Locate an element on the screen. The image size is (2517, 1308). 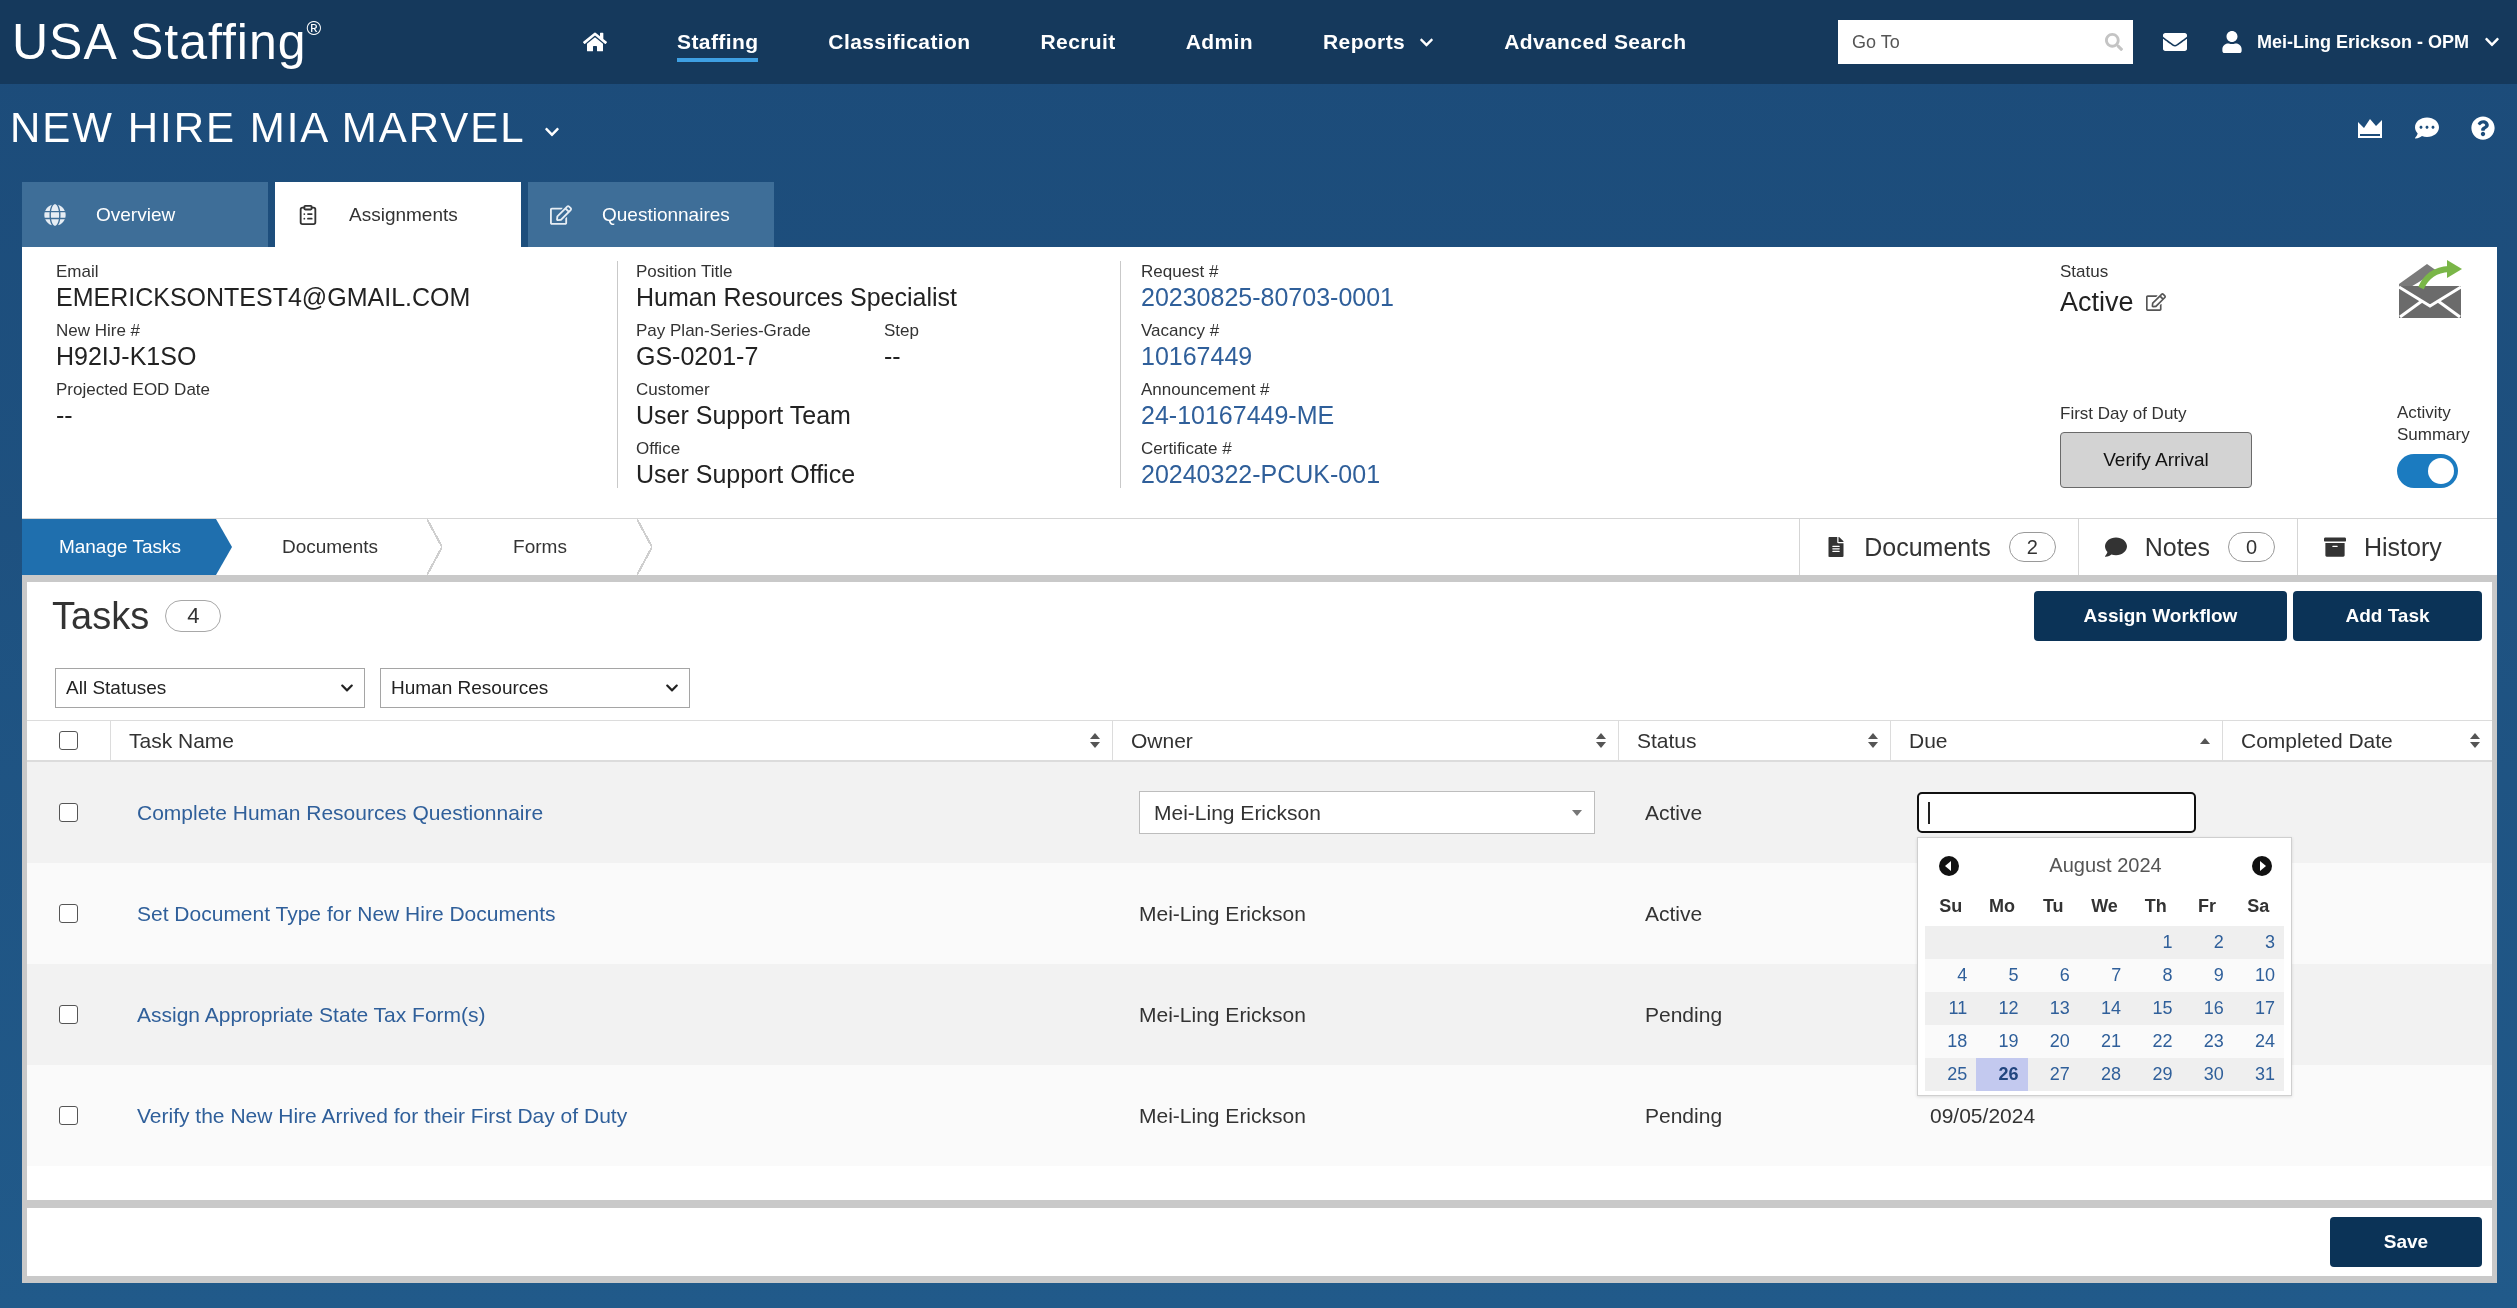
column-header: Due is located at coordinates (1928, 740).